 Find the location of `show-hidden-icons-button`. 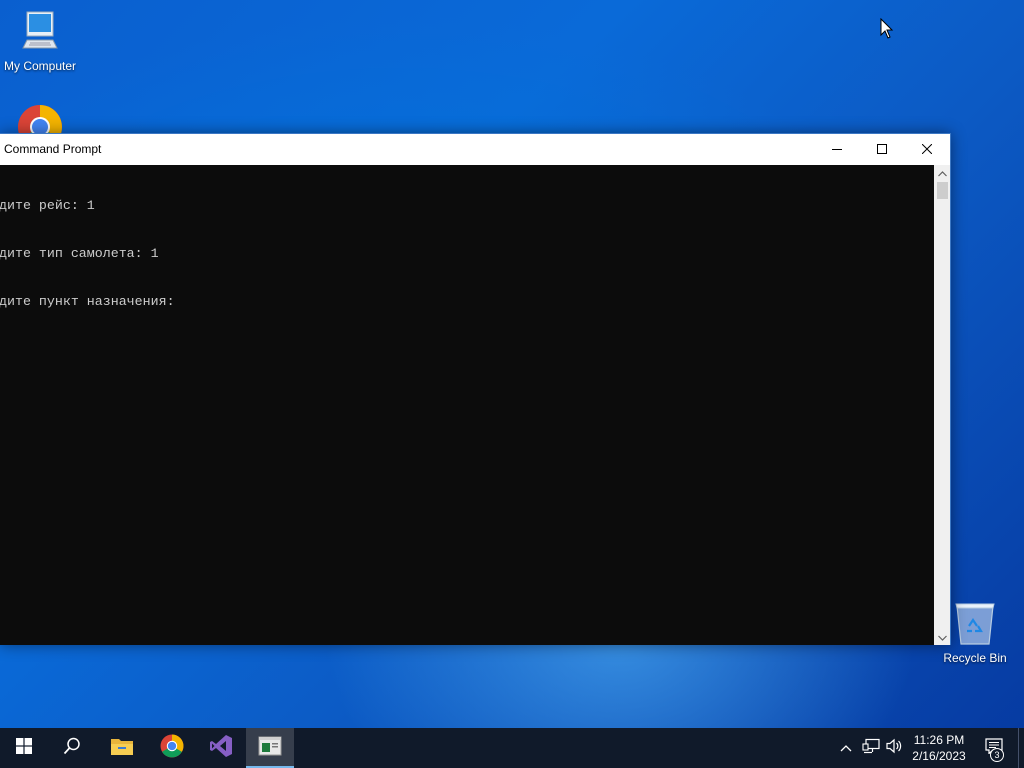

show-hidden-icons-button is located at coordinates (846, 748).